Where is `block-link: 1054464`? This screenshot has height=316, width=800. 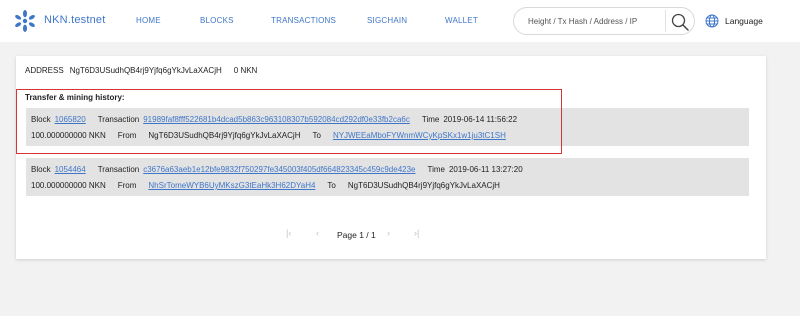 block-link: 1054464 is located at coordinates (70, 169).